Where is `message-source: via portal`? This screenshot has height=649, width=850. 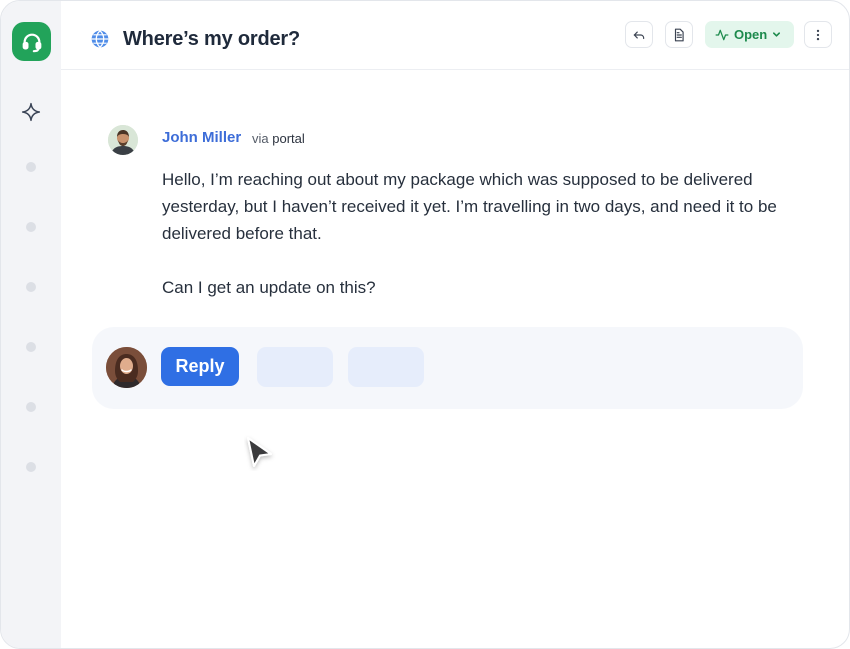
message-source: via portal is located at coordinates (278, 138).